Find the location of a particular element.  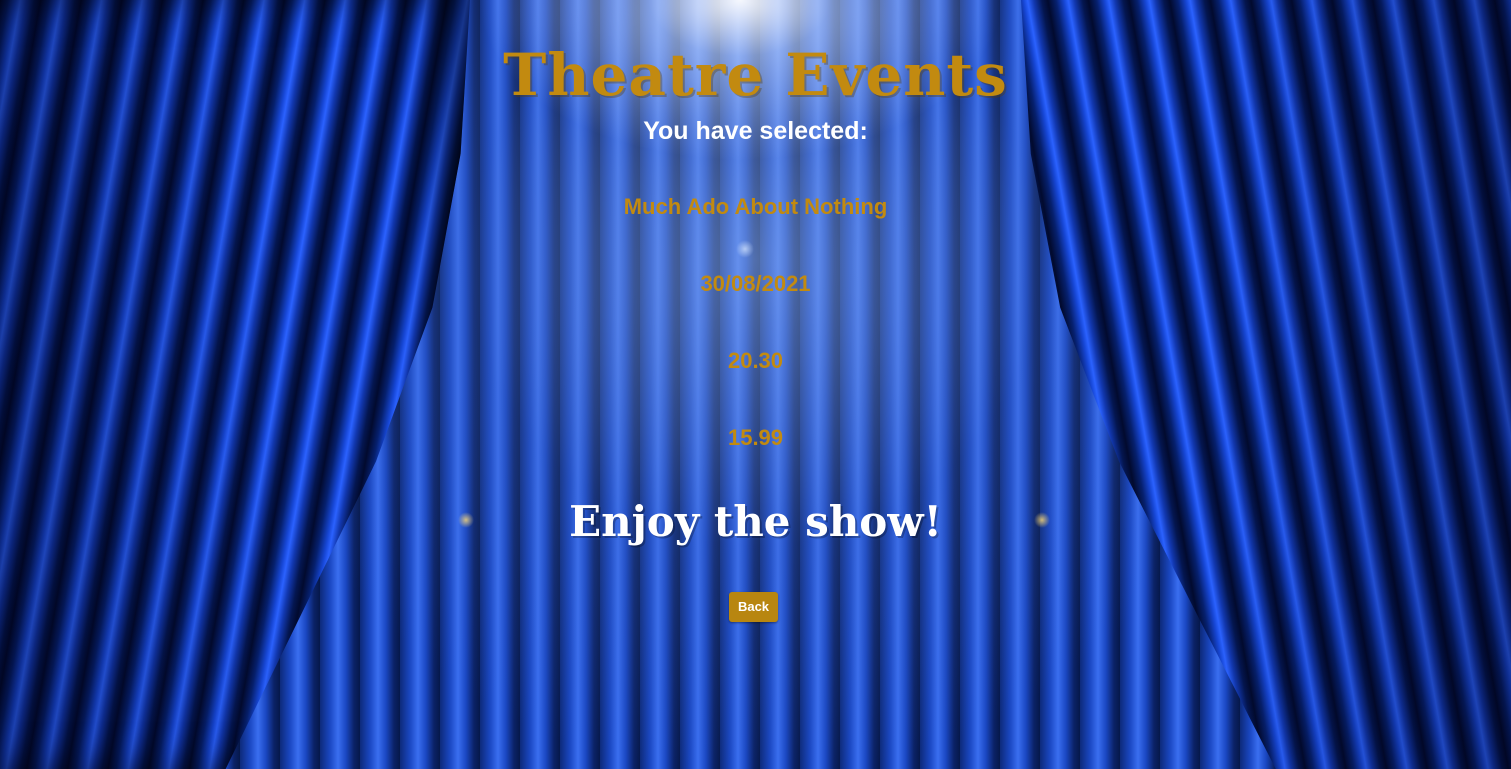

page-title: Theatre Events is located at coordinates (755, 75).